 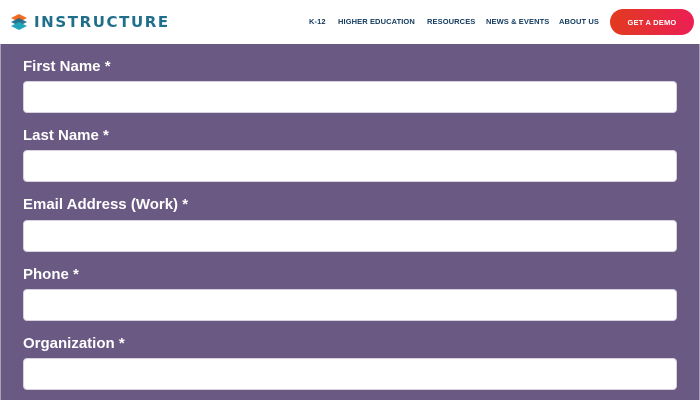 I want to click on nav-item-higher-education: HIGHER EDUCATION, so click(x=376, y=21).